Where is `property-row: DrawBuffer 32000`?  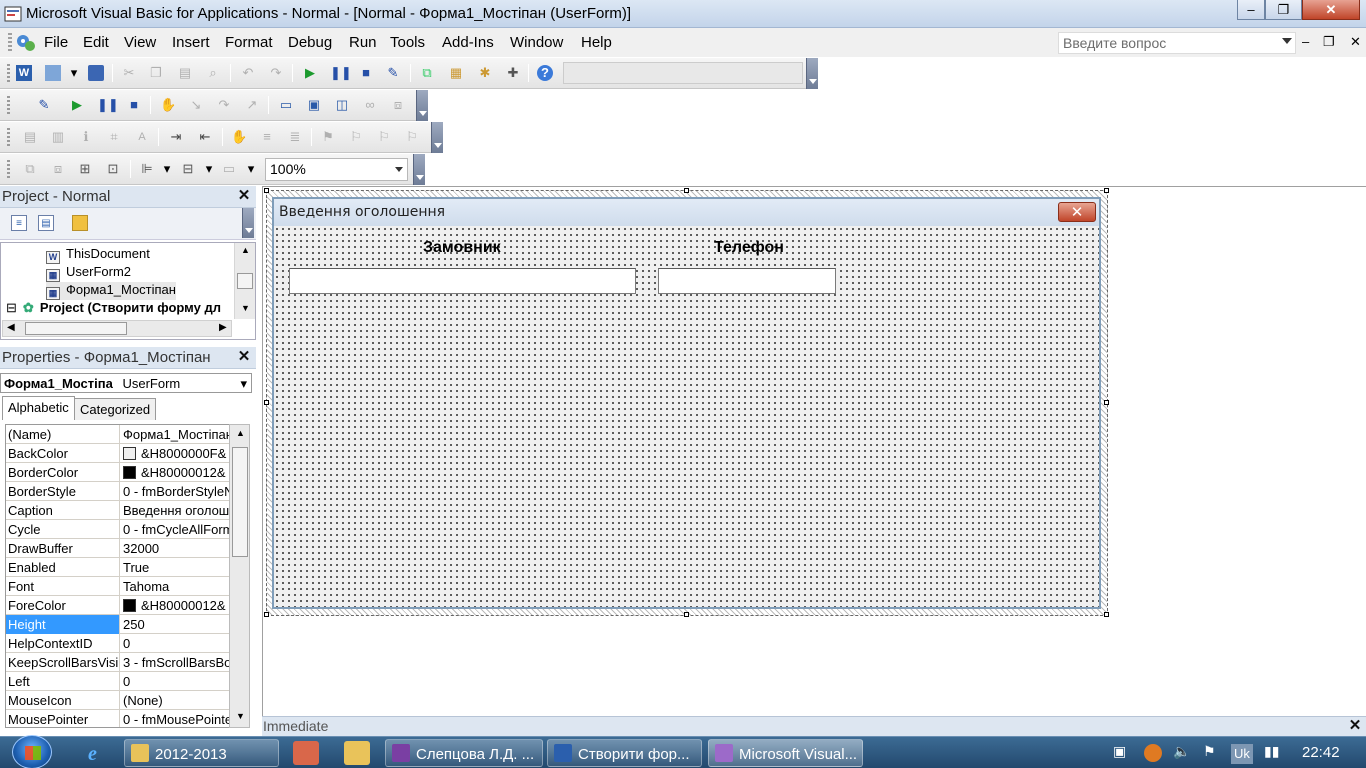 property-row: DrawBuffer 32000 is located at coordinates (118, 548).